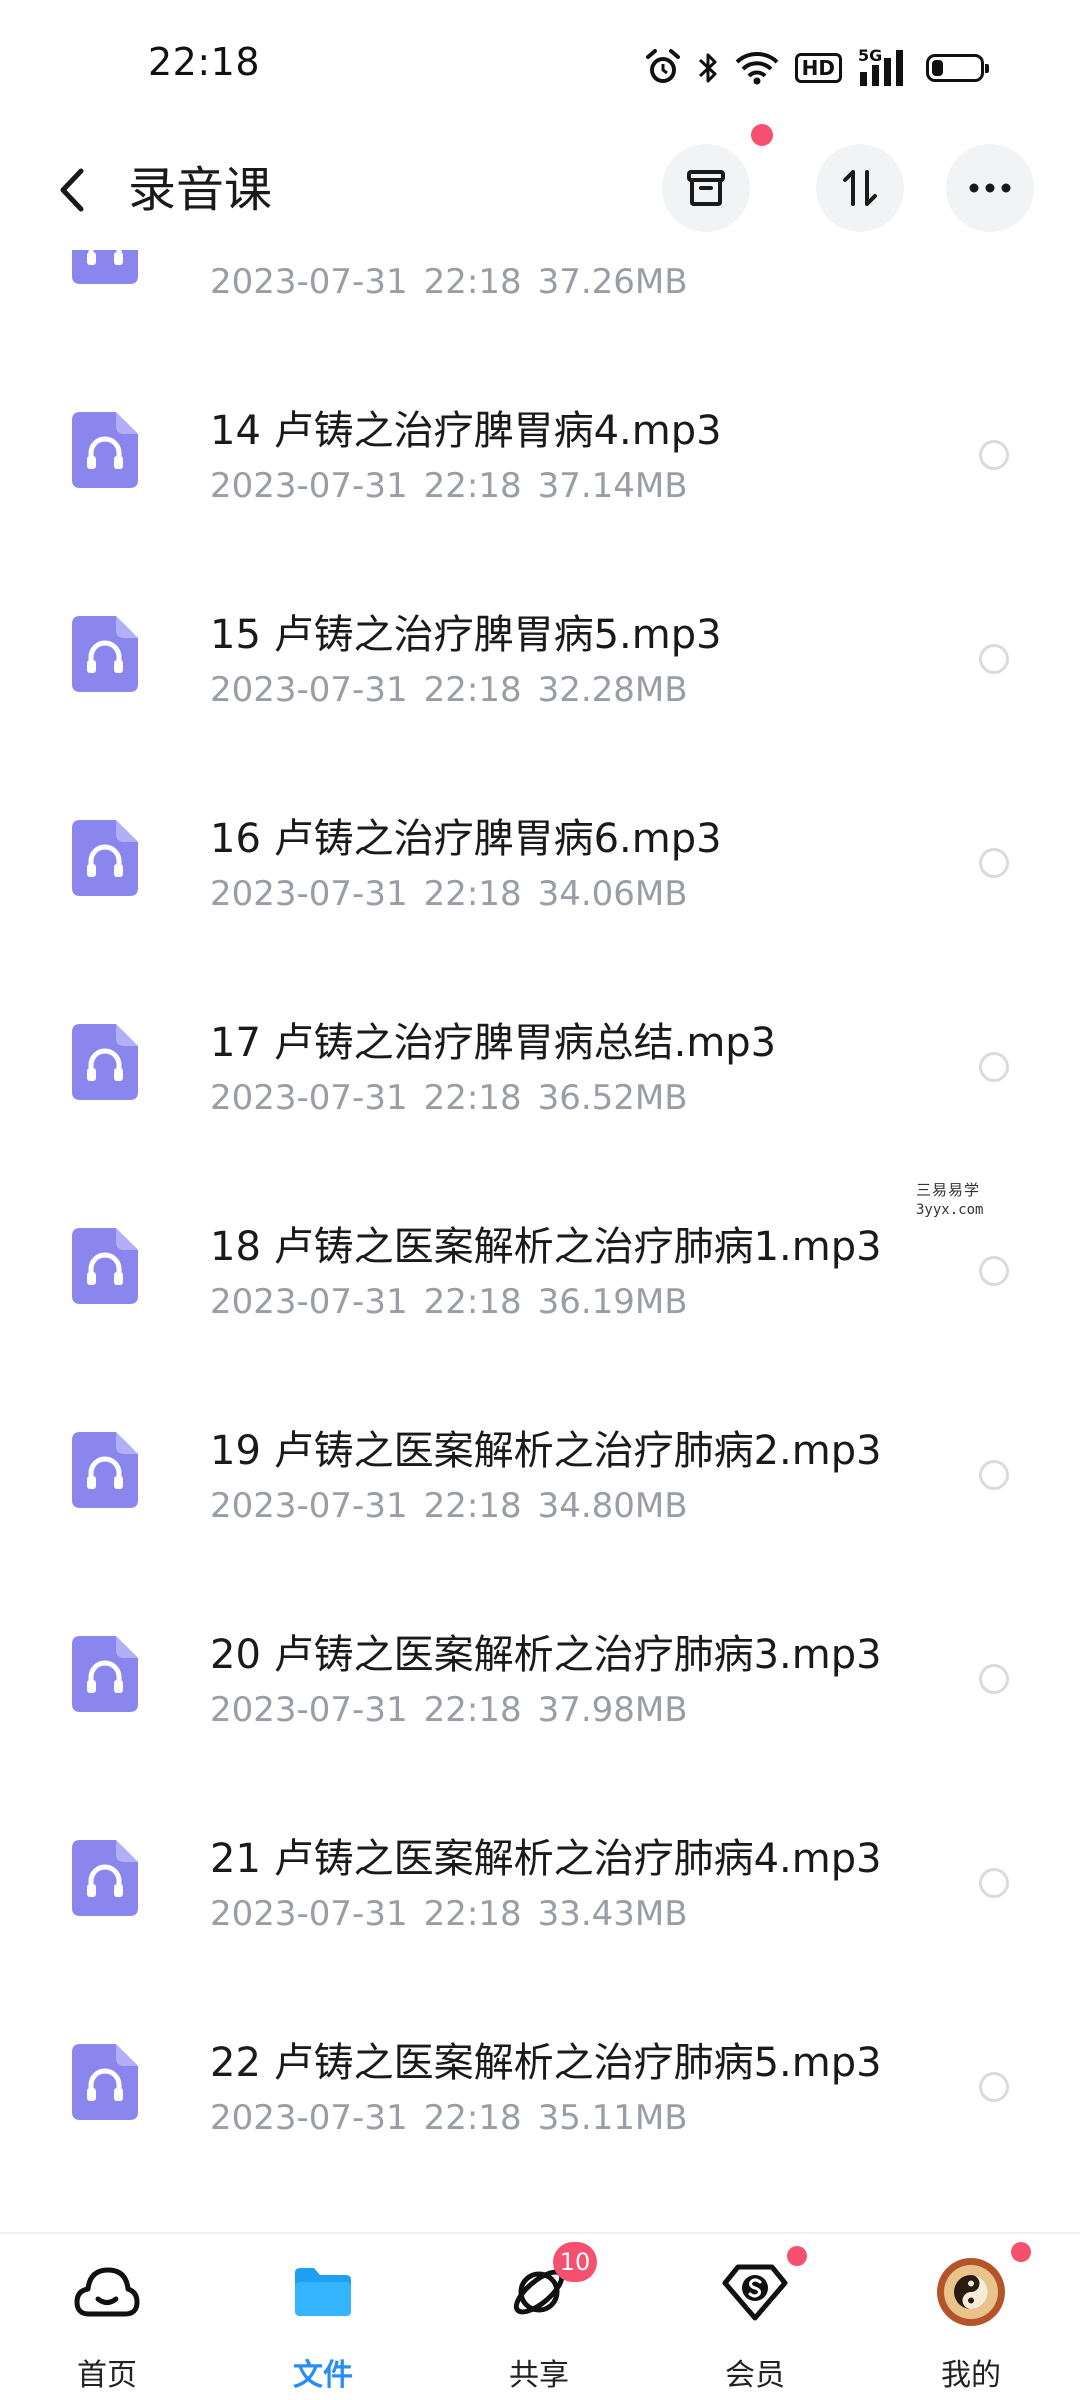 This screenshot has height=2400, width=1080. What do you see at coordinates (539, 2375) in the screenshot?
I see `nav-label-share: 共享` at bounding box center [539, 2375].